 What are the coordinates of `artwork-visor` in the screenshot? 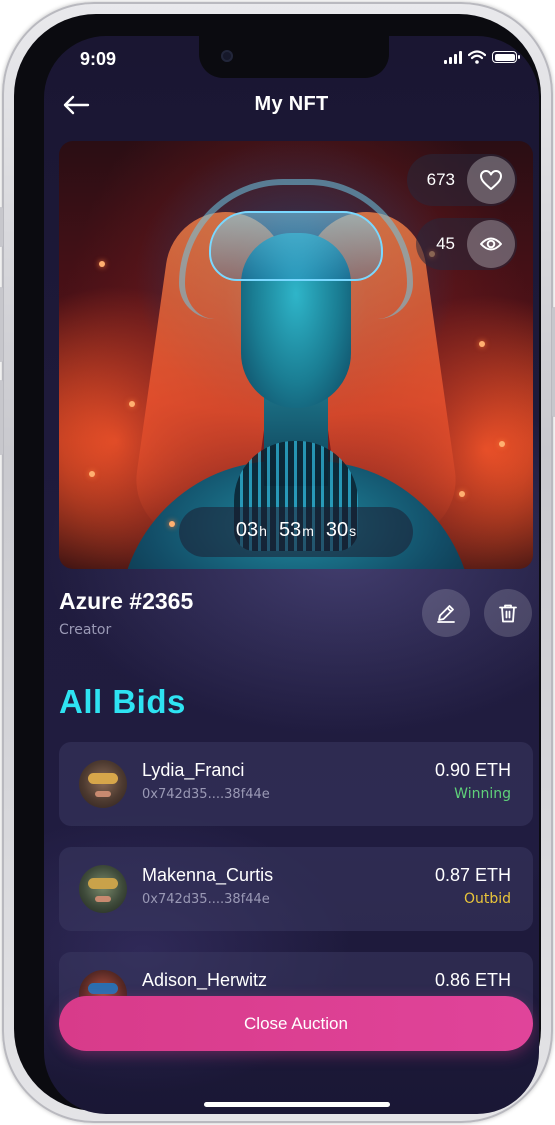 It's located at (296, 246).